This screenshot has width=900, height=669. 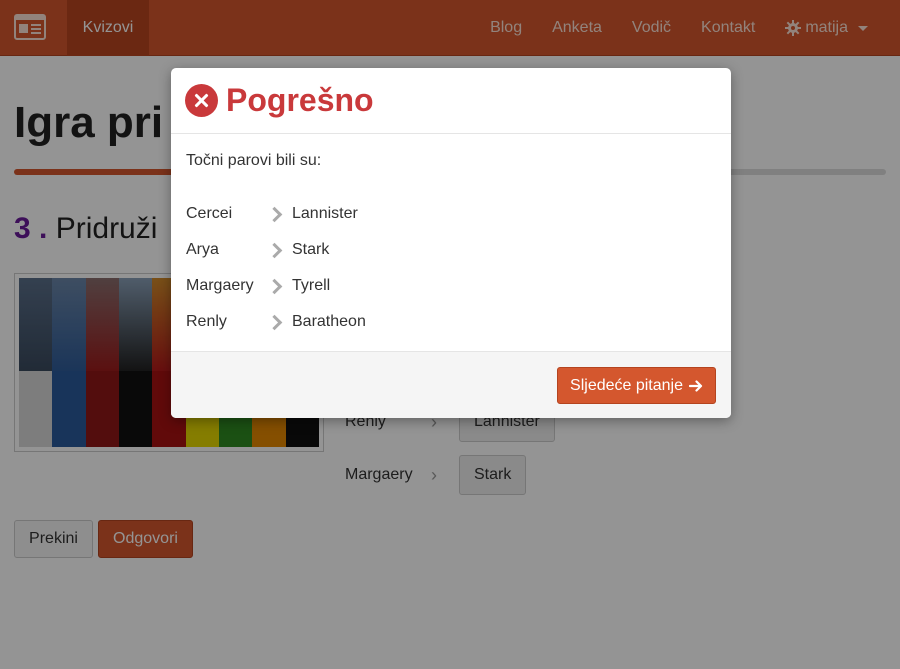 I want to click on pair-left: Margaery, so click(x=220, y=285).